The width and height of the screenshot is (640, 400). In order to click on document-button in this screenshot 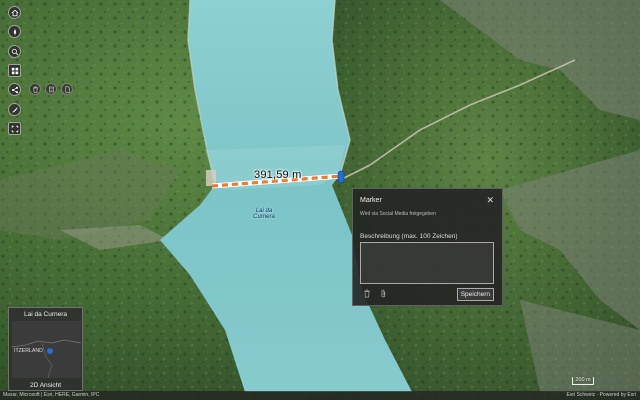, I will do `click(67, 89)`.